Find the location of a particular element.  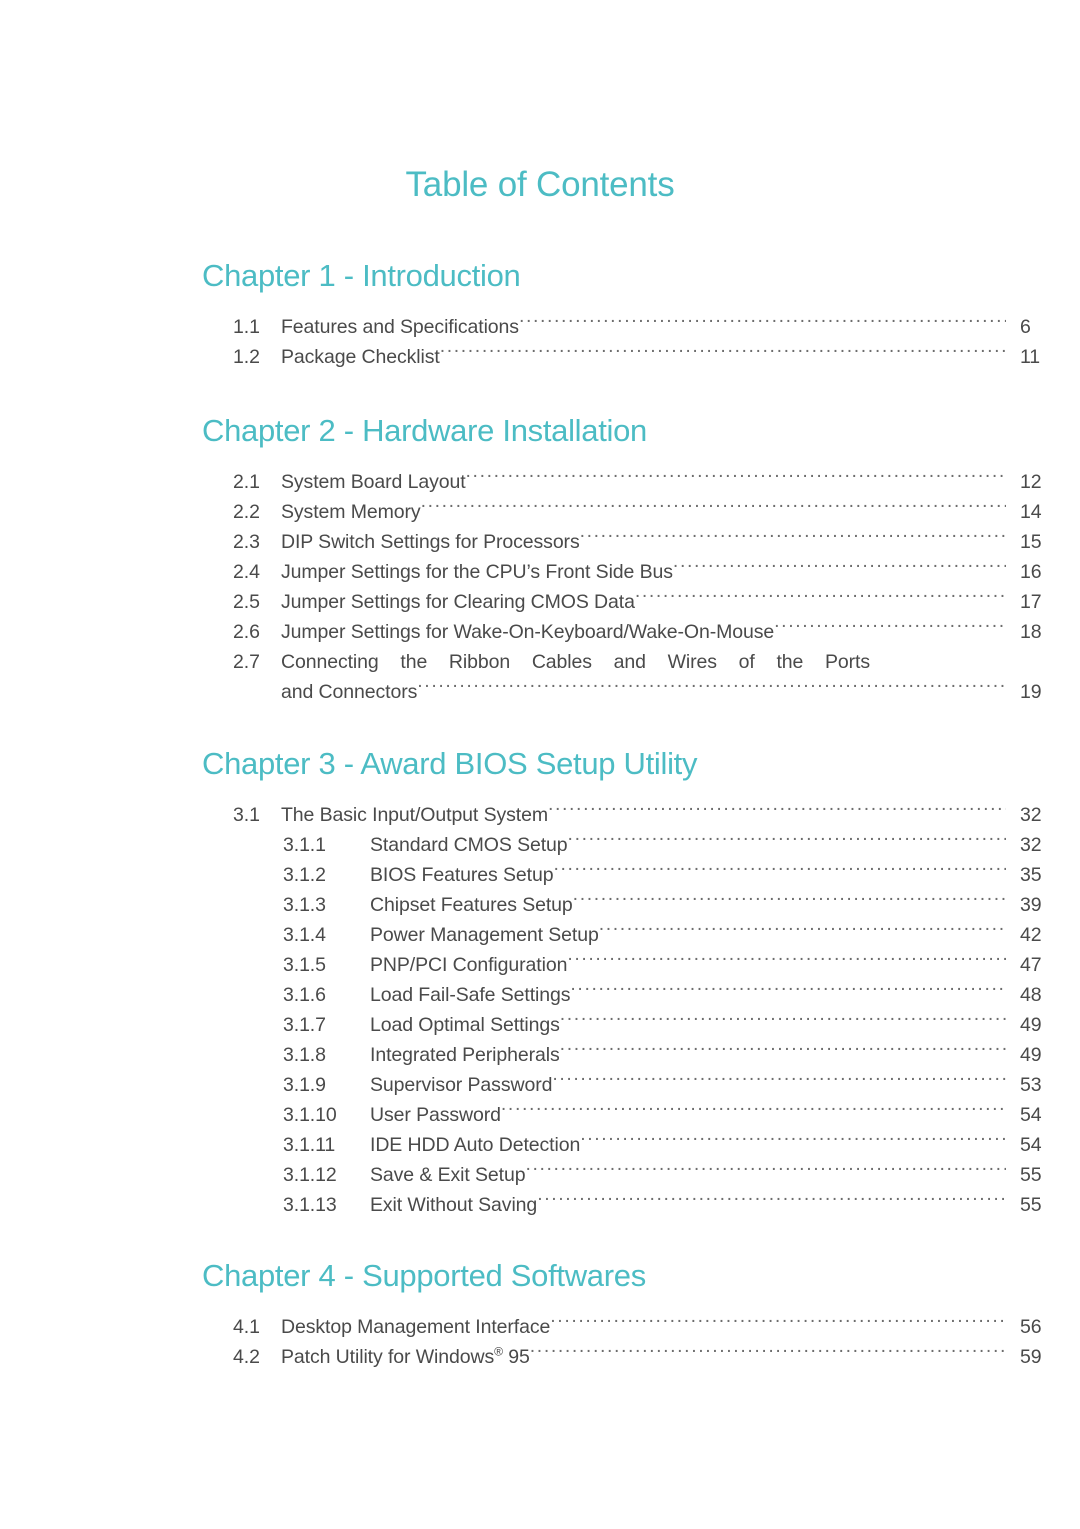

toc-entry-number: 3.1.6 is located at coordinates (304, 995).